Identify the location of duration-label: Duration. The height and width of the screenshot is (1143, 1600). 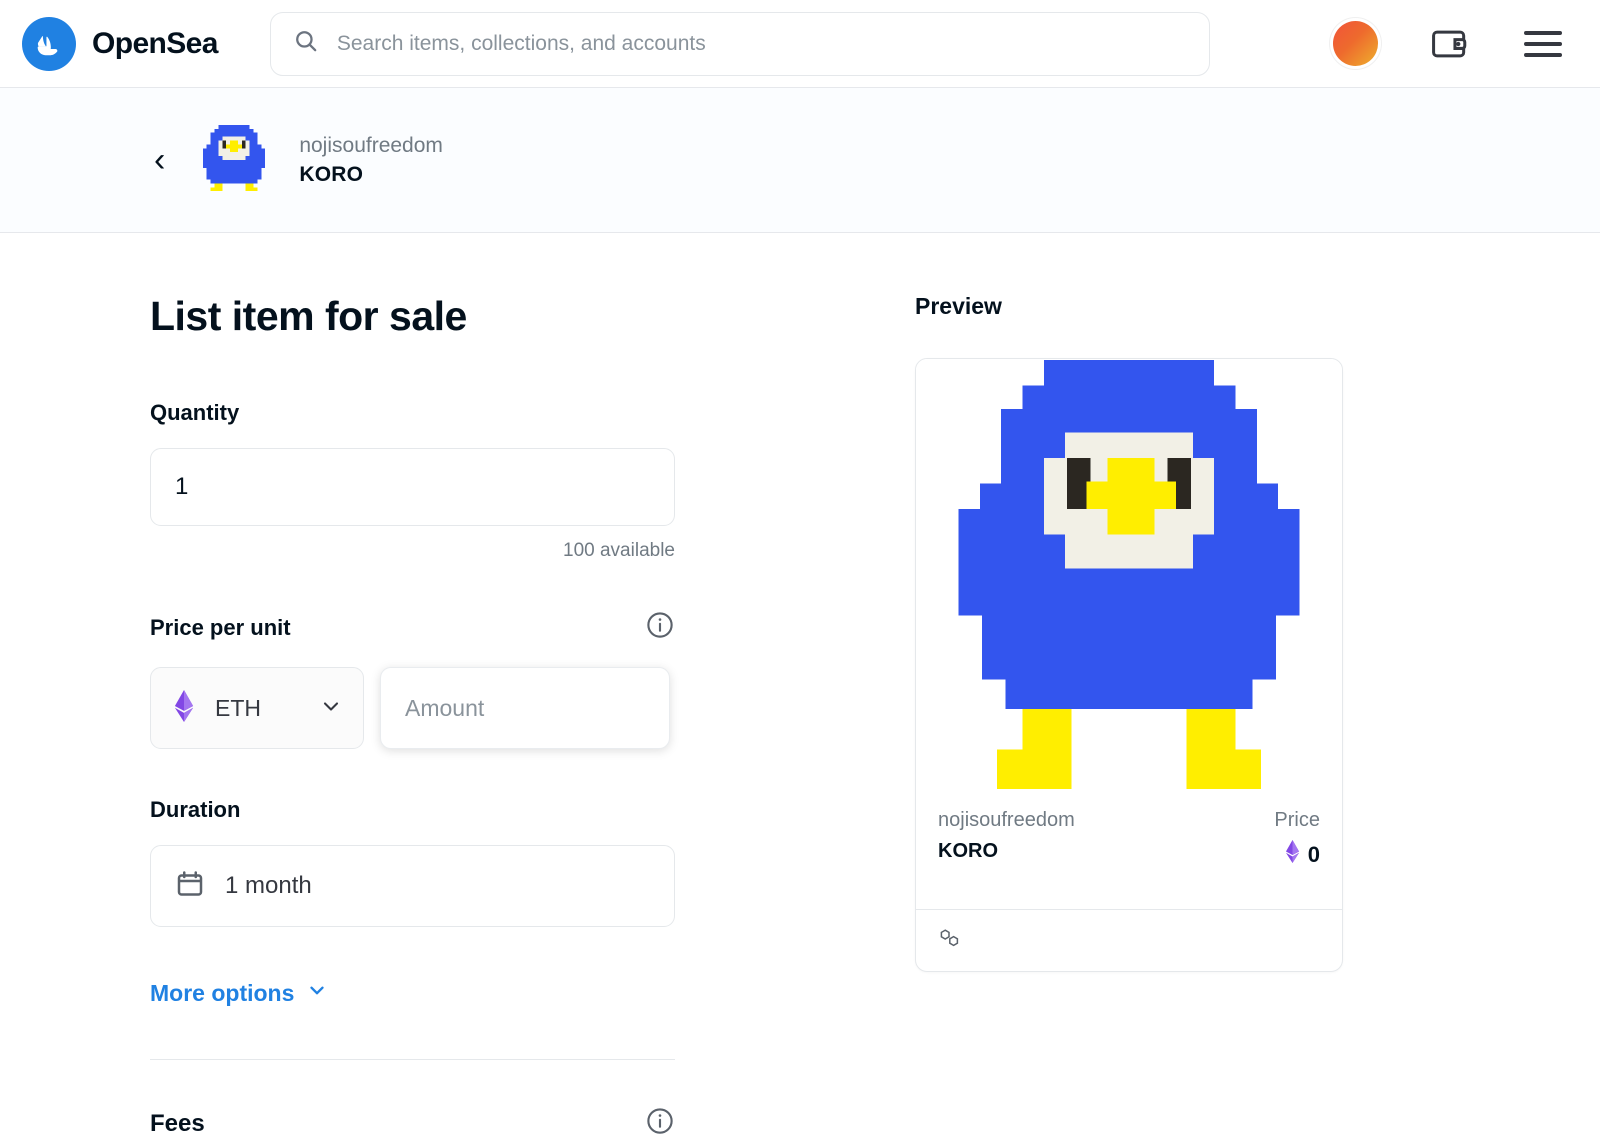
(195, 809).